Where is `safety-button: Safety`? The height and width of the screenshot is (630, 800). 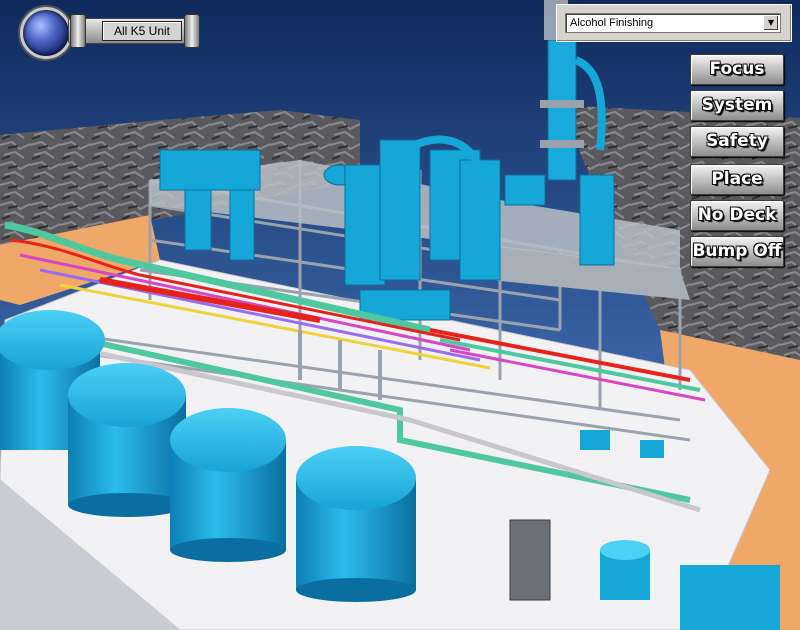
safety-button: Safety is located at coordinates (737, 141).